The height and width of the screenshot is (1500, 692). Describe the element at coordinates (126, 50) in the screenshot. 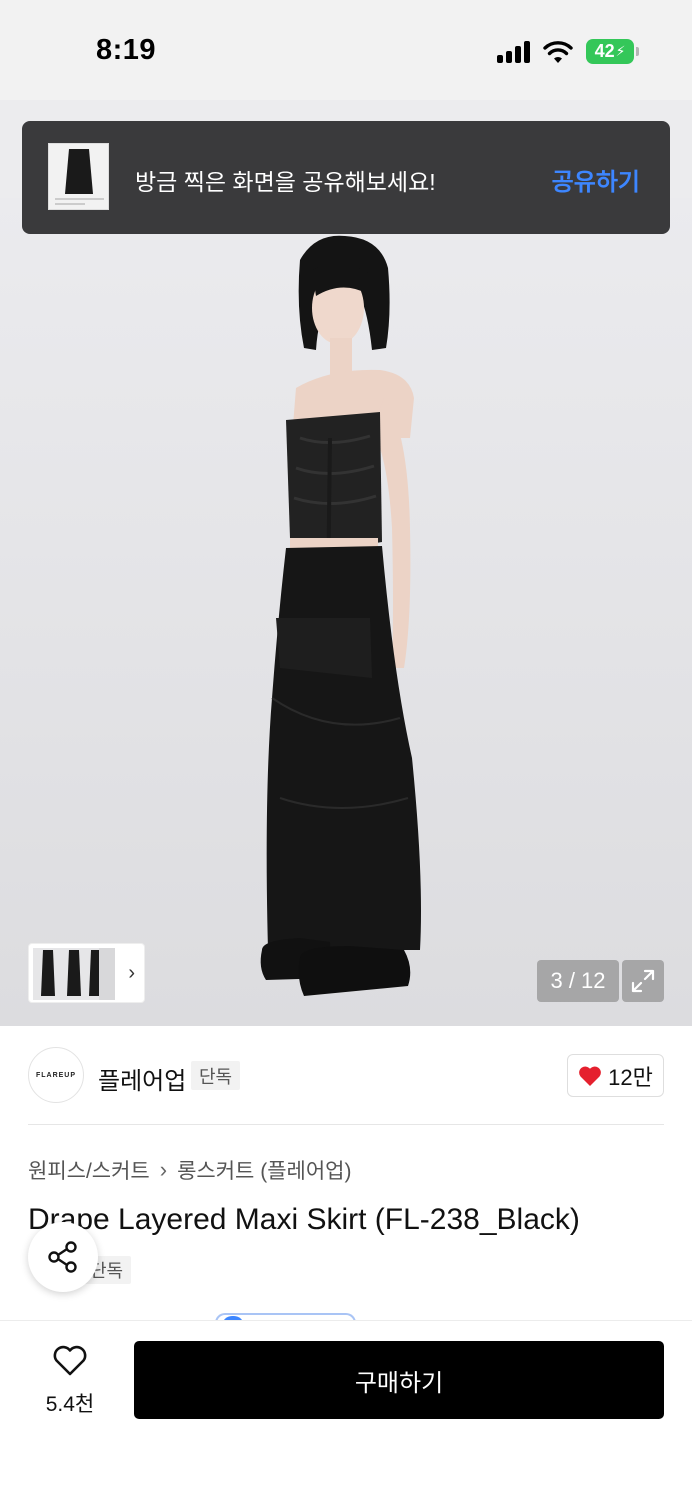

I see `status-time: 8:19` at that location.